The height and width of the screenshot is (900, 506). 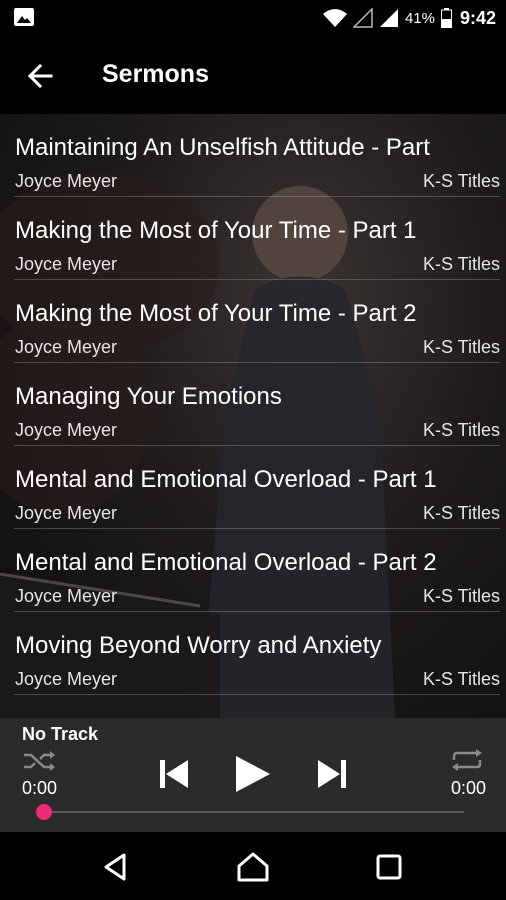 What do you see at coordinates (216, 313) in the screenshot?
I see `sermon-title: Making the Most of Your Time - Part 2` at bounding box center [216, 313].